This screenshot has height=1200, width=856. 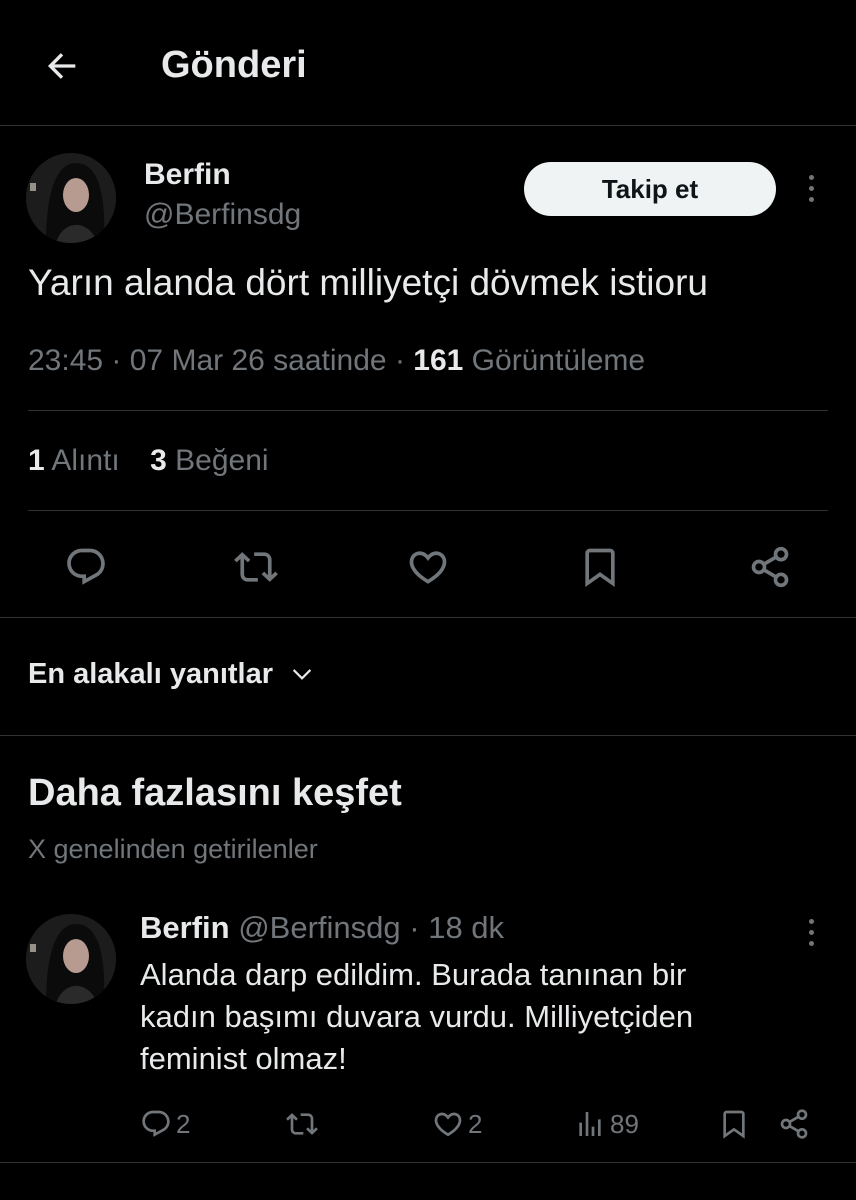 What do you see at coordinates (624, 1123) in the screenshot?
I see `post-view-count: 89` at bounding box center [624, 1123].